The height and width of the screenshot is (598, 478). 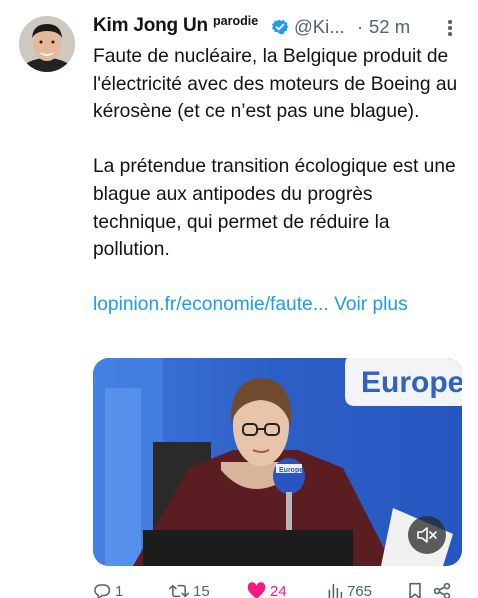 I want to click on see-more-link: Voir plus, so click(x=371, y=304).